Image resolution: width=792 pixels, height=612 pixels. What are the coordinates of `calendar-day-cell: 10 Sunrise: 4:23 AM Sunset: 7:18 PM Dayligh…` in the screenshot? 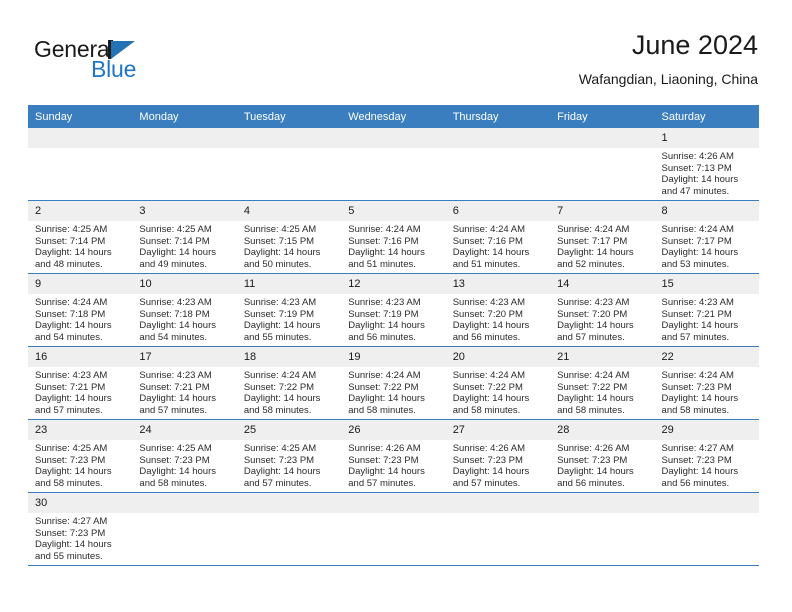 It's located at (184, 310).